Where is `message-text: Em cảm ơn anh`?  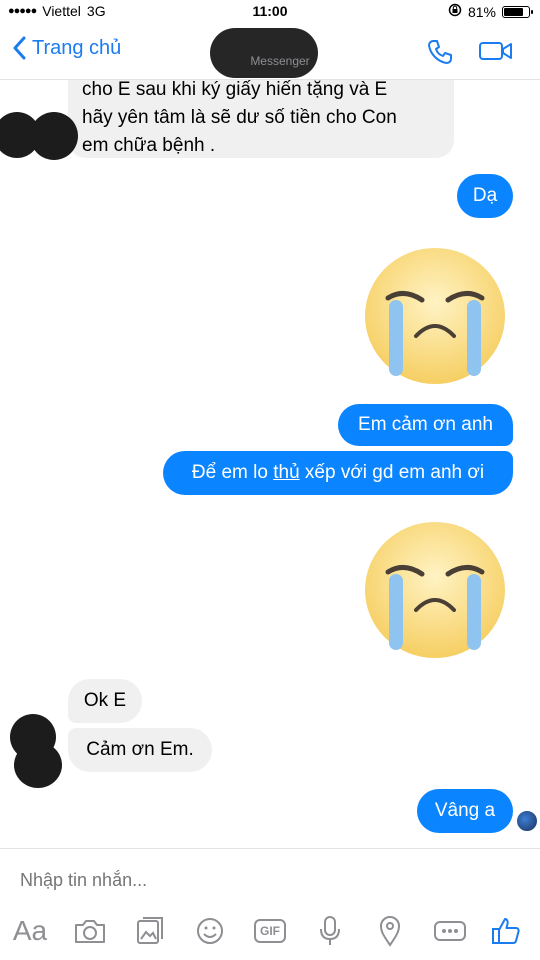
message-text: Em cảm ơn anh is located at coordinates (425, 424).